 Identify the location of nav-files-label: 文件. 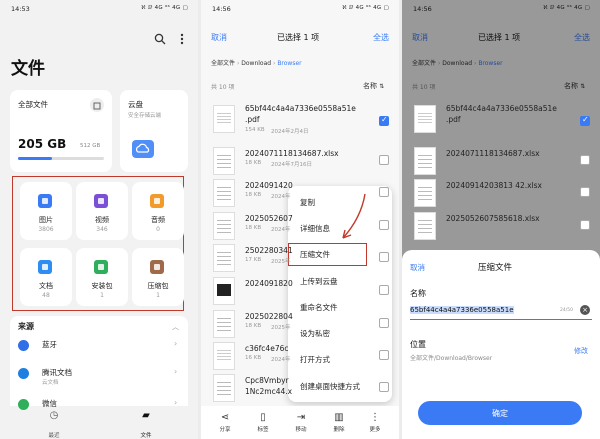
(146, 436).